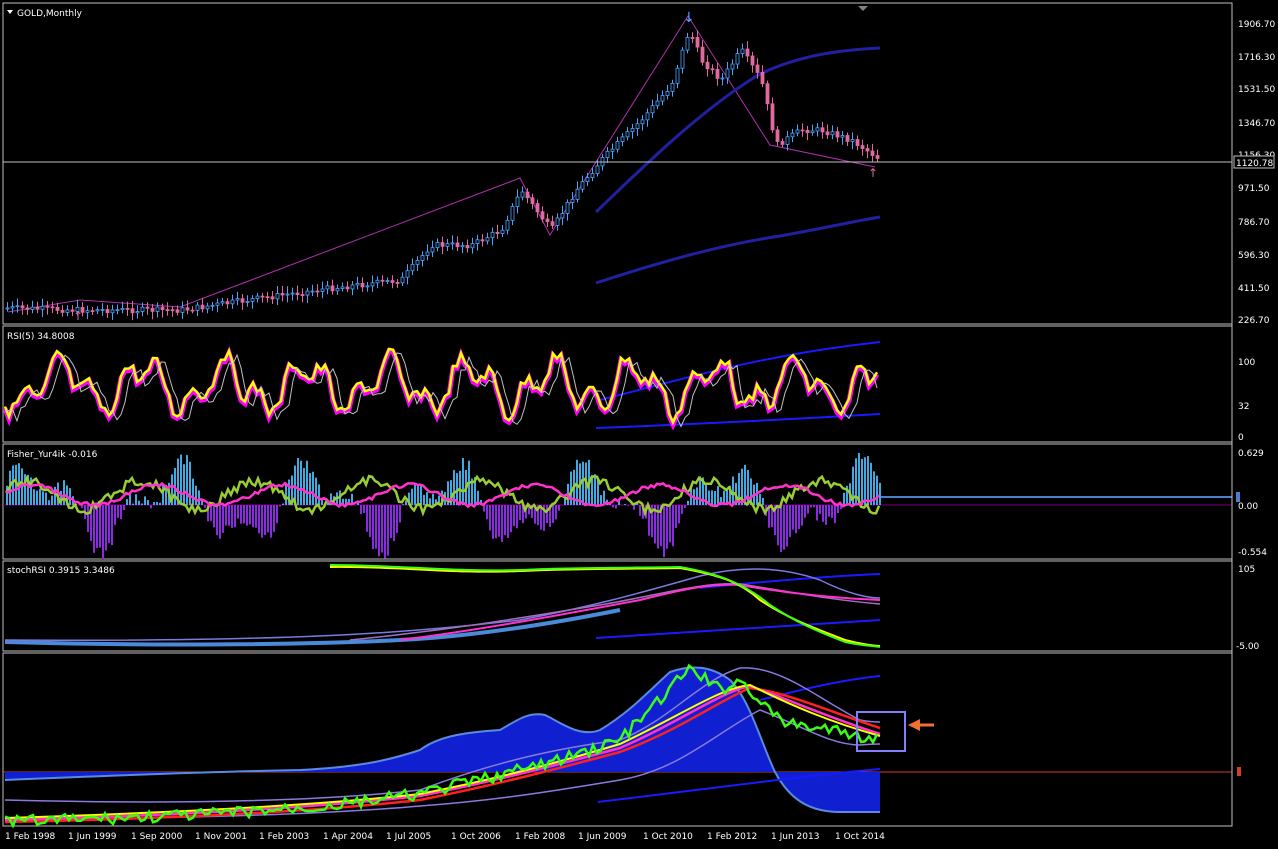 This screenshot has width=1278, height=849. I want to click on fisher-tick: -0.554, so click(1252, 553).